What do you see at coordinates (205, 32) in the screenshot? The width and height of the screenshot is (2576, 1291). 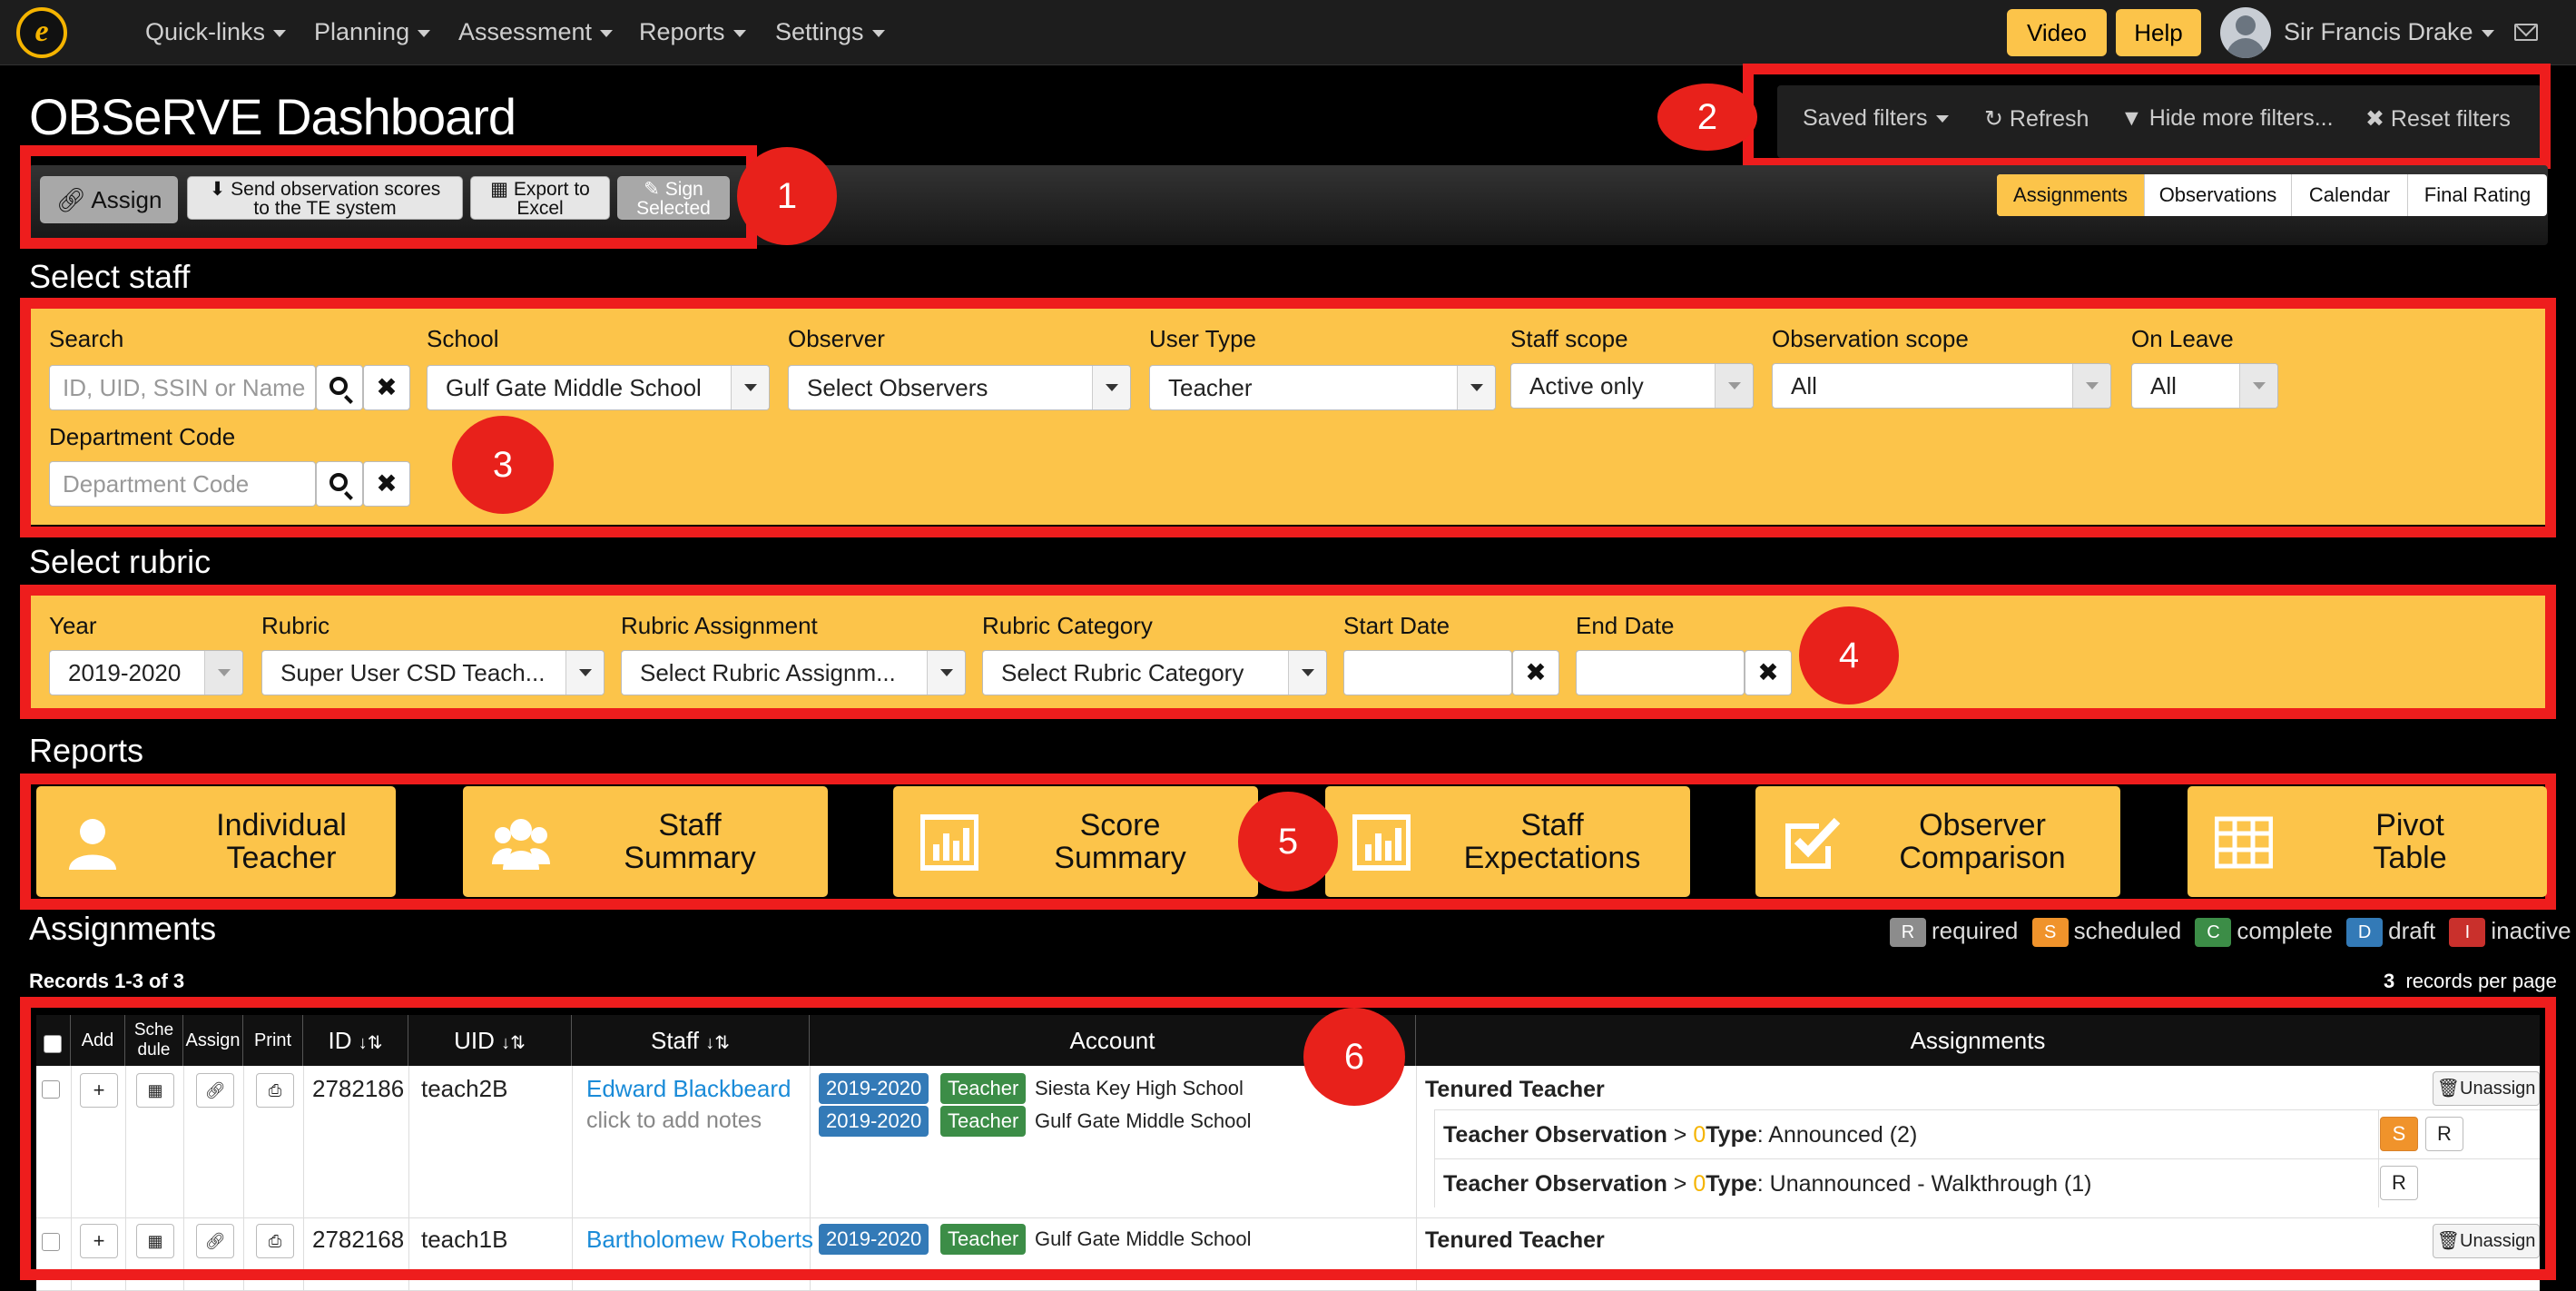 I see `nav-label: Quick-links` at bounding box center [205, 32].